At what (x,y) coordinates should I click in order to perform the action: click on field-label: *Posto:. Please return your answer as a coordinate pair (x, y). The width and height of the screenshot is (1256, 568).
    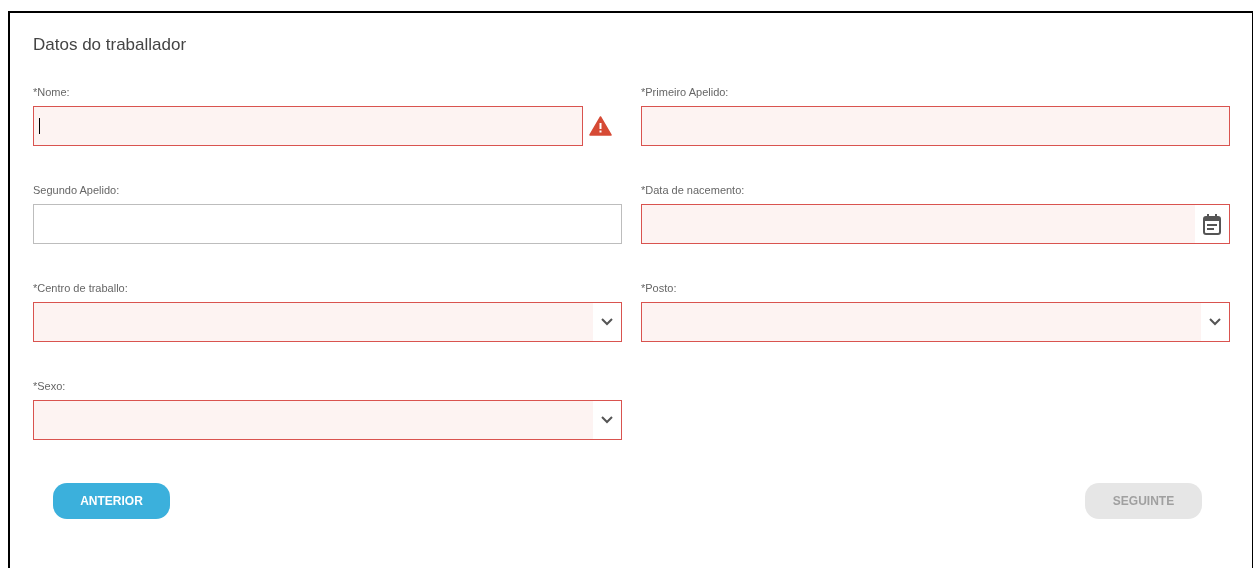
    Looking at the image, I should click on (659, 288).